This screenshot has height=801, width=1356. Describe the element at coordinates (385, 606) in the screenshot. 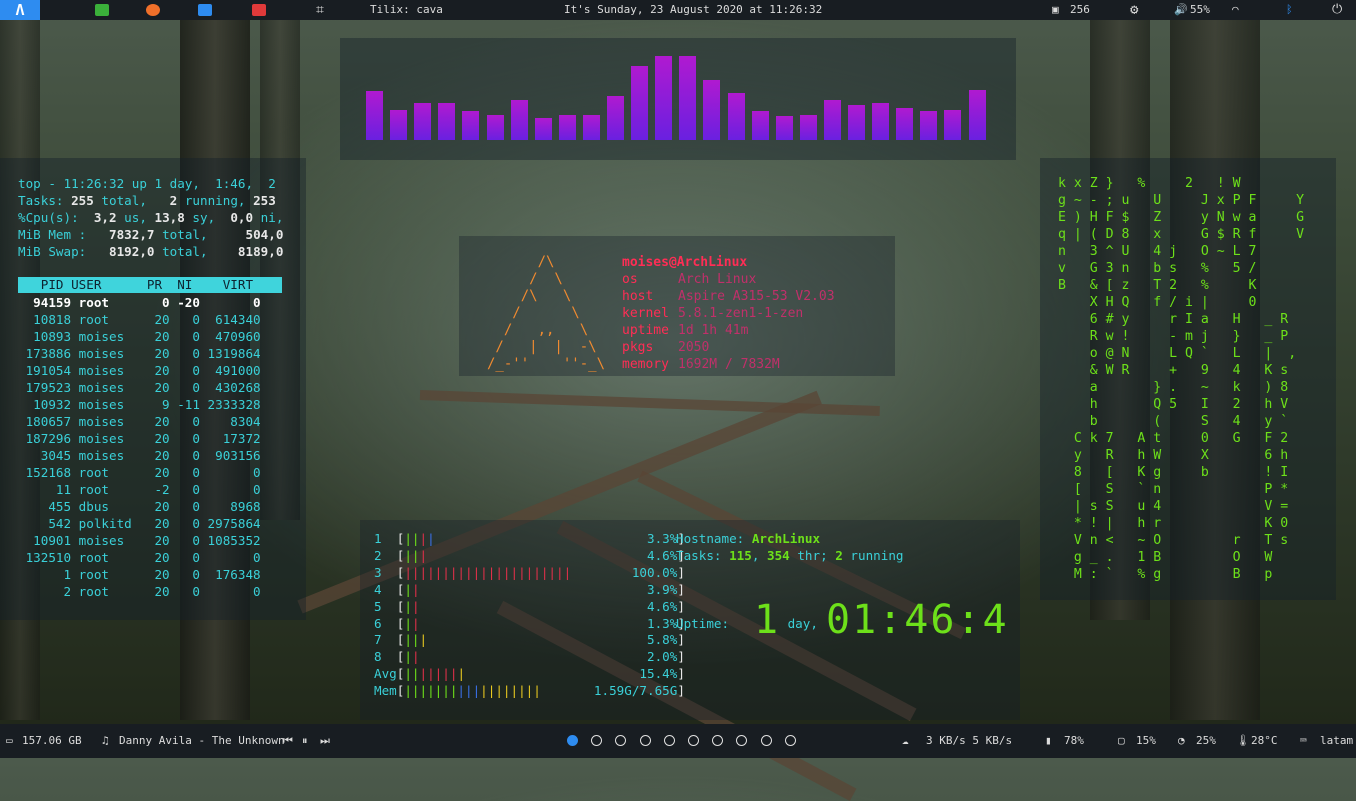

I see `meter-label: 5` at that location.